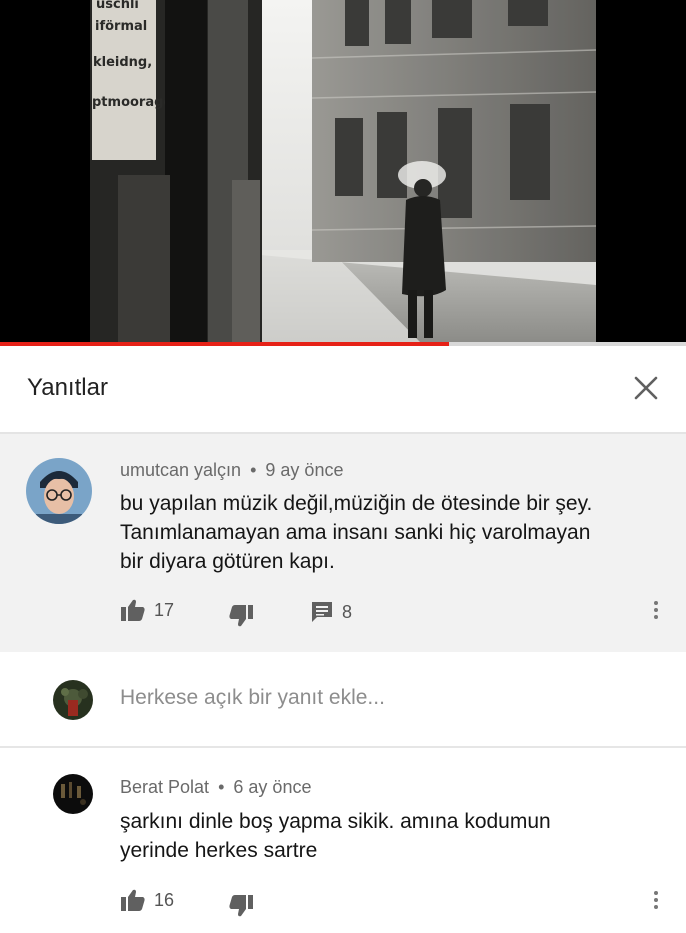  Describe the element at coordinates (164, 609) in the screenshot. I see `like-count: 17` at that location.